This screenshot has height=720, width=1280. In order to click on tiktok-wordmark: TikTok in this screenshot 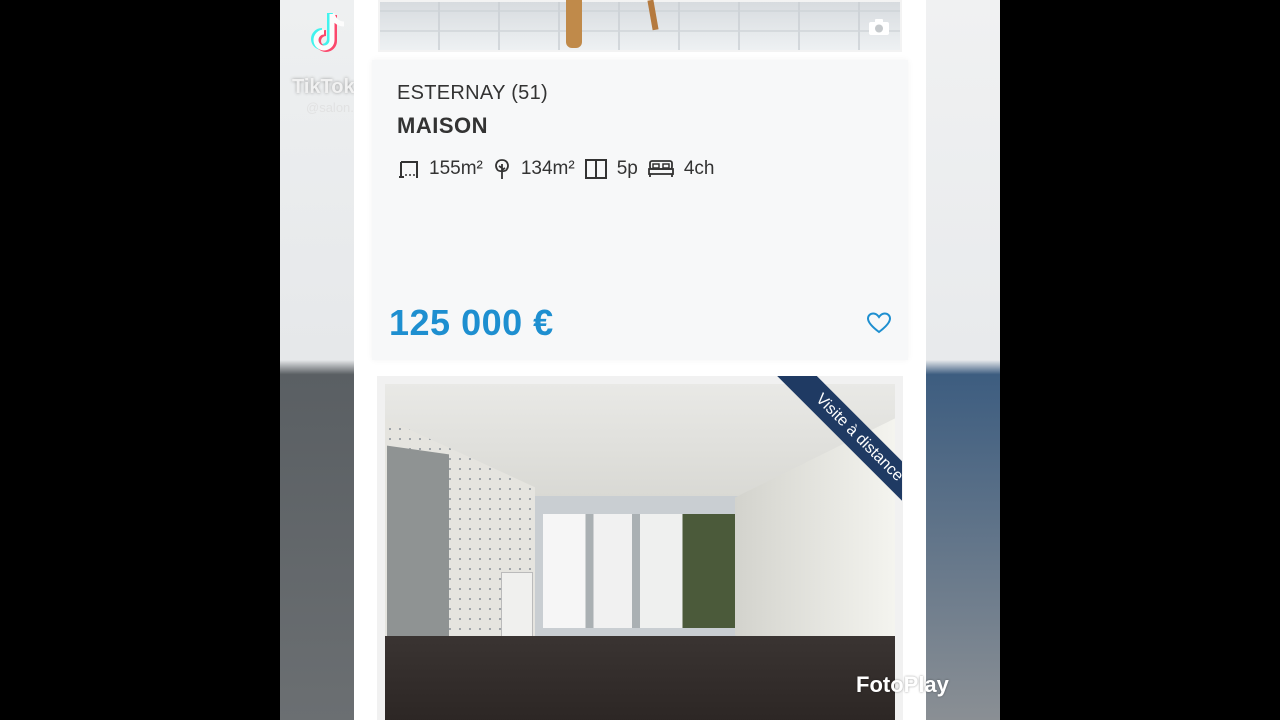, I will do `click(323, 87)`.